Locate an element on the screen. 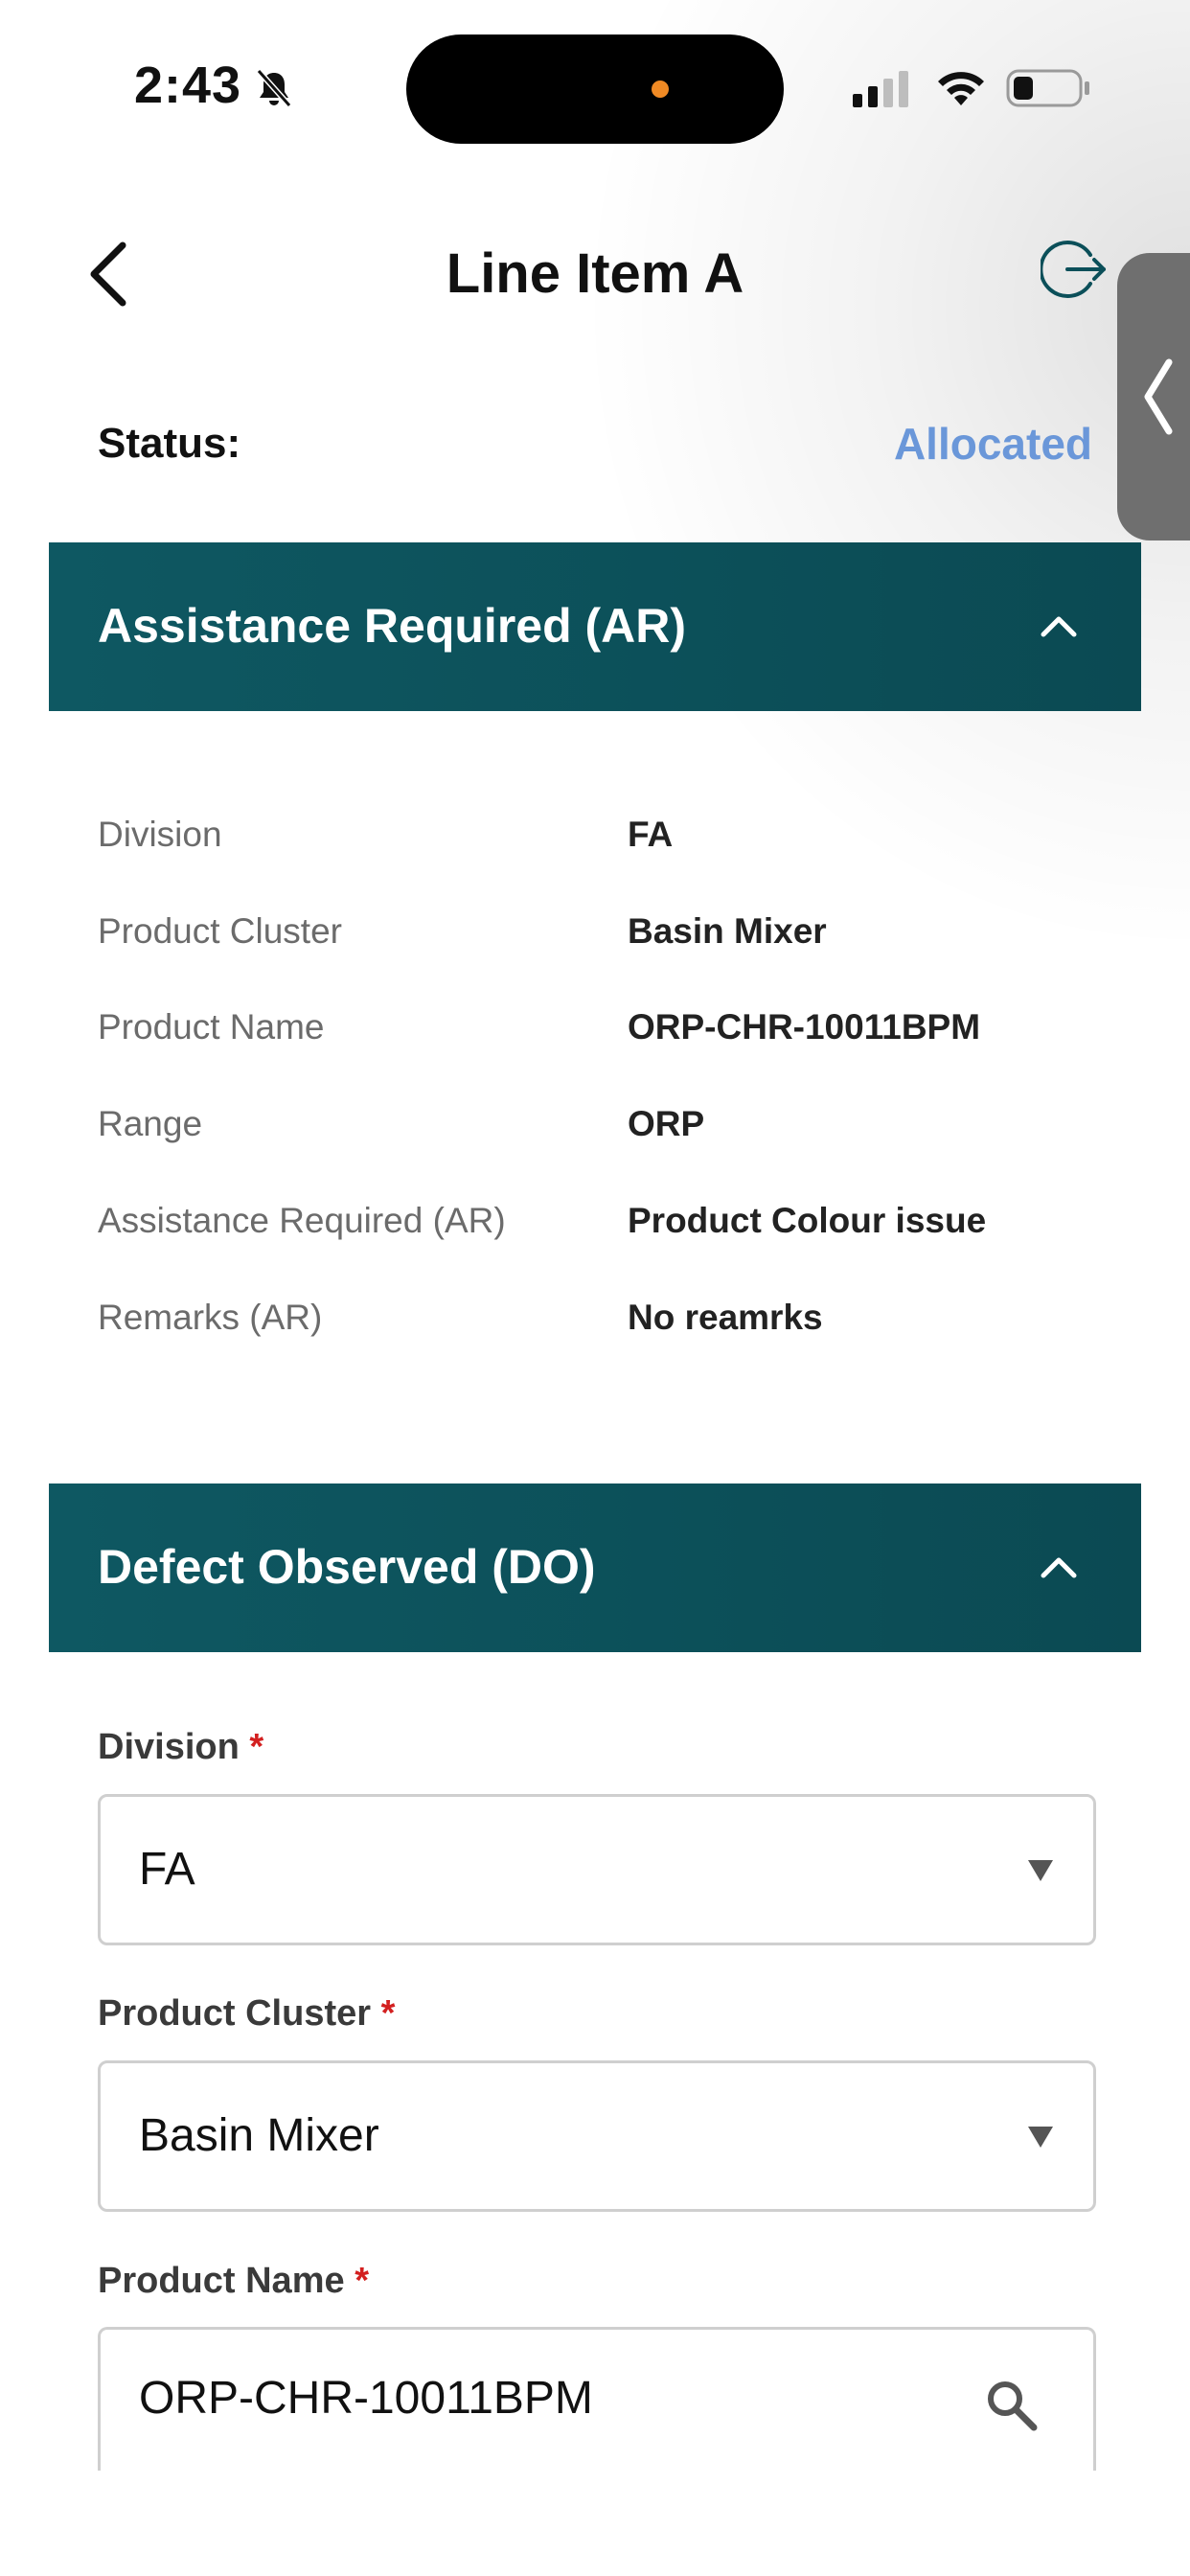 Image resolution: width=1190 pixels, height=2576 pixels. field-label-text: Product Name is located at coordinates (222, 2281).